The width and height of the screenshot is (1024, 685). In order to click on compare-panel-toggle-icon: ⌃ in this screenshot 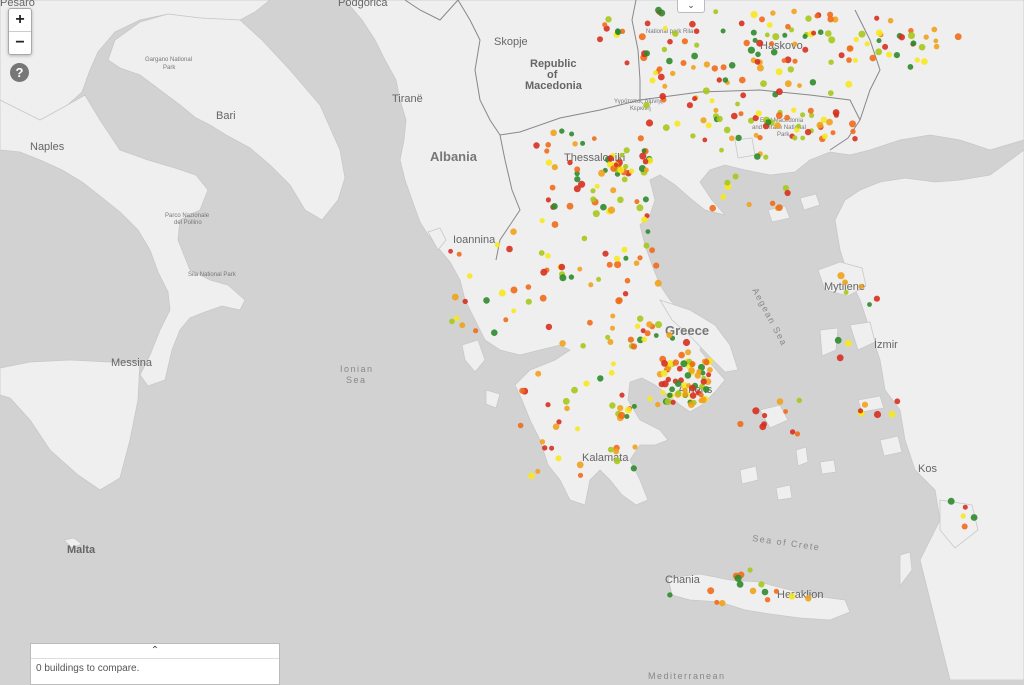, I will do `click(155, 651)`.